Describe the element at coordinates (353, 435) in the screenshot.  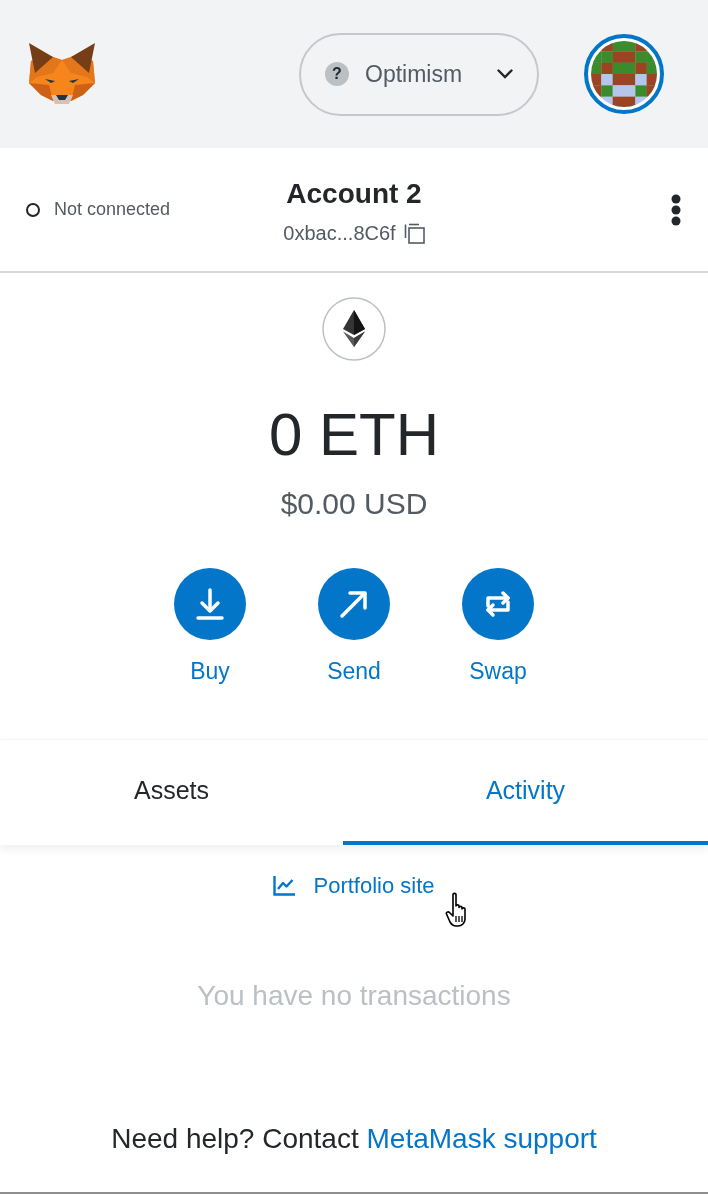
I see `balance-amount: 0 ETH` at that location.